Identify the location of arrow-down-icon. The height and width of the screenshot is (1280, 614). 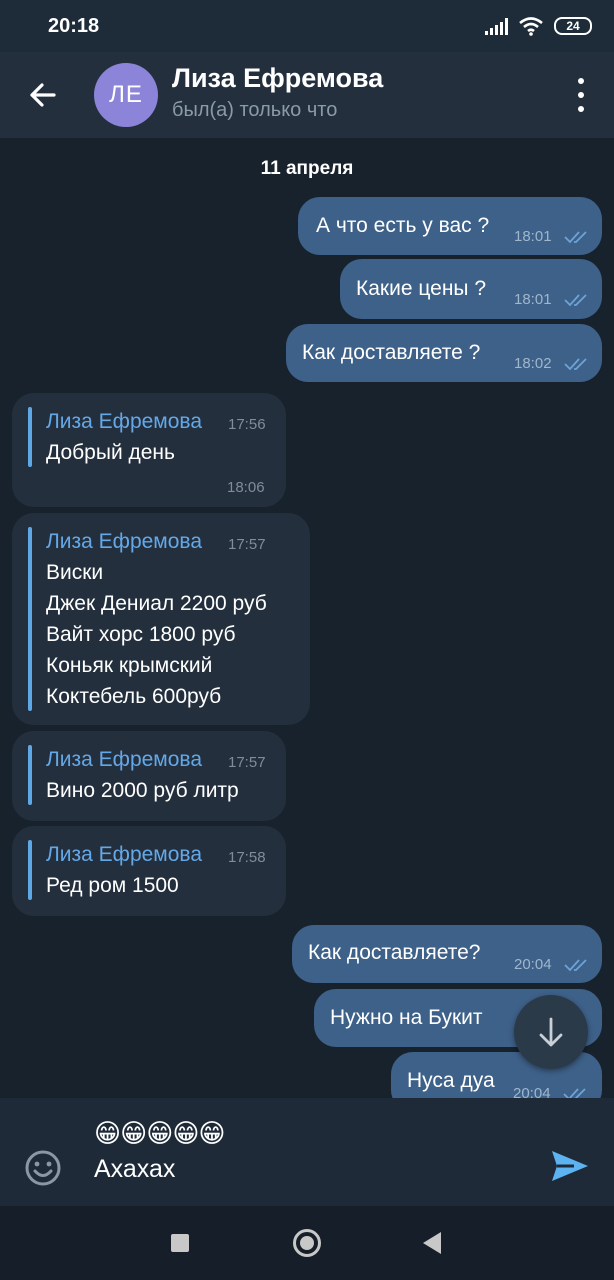
(551, 1032).